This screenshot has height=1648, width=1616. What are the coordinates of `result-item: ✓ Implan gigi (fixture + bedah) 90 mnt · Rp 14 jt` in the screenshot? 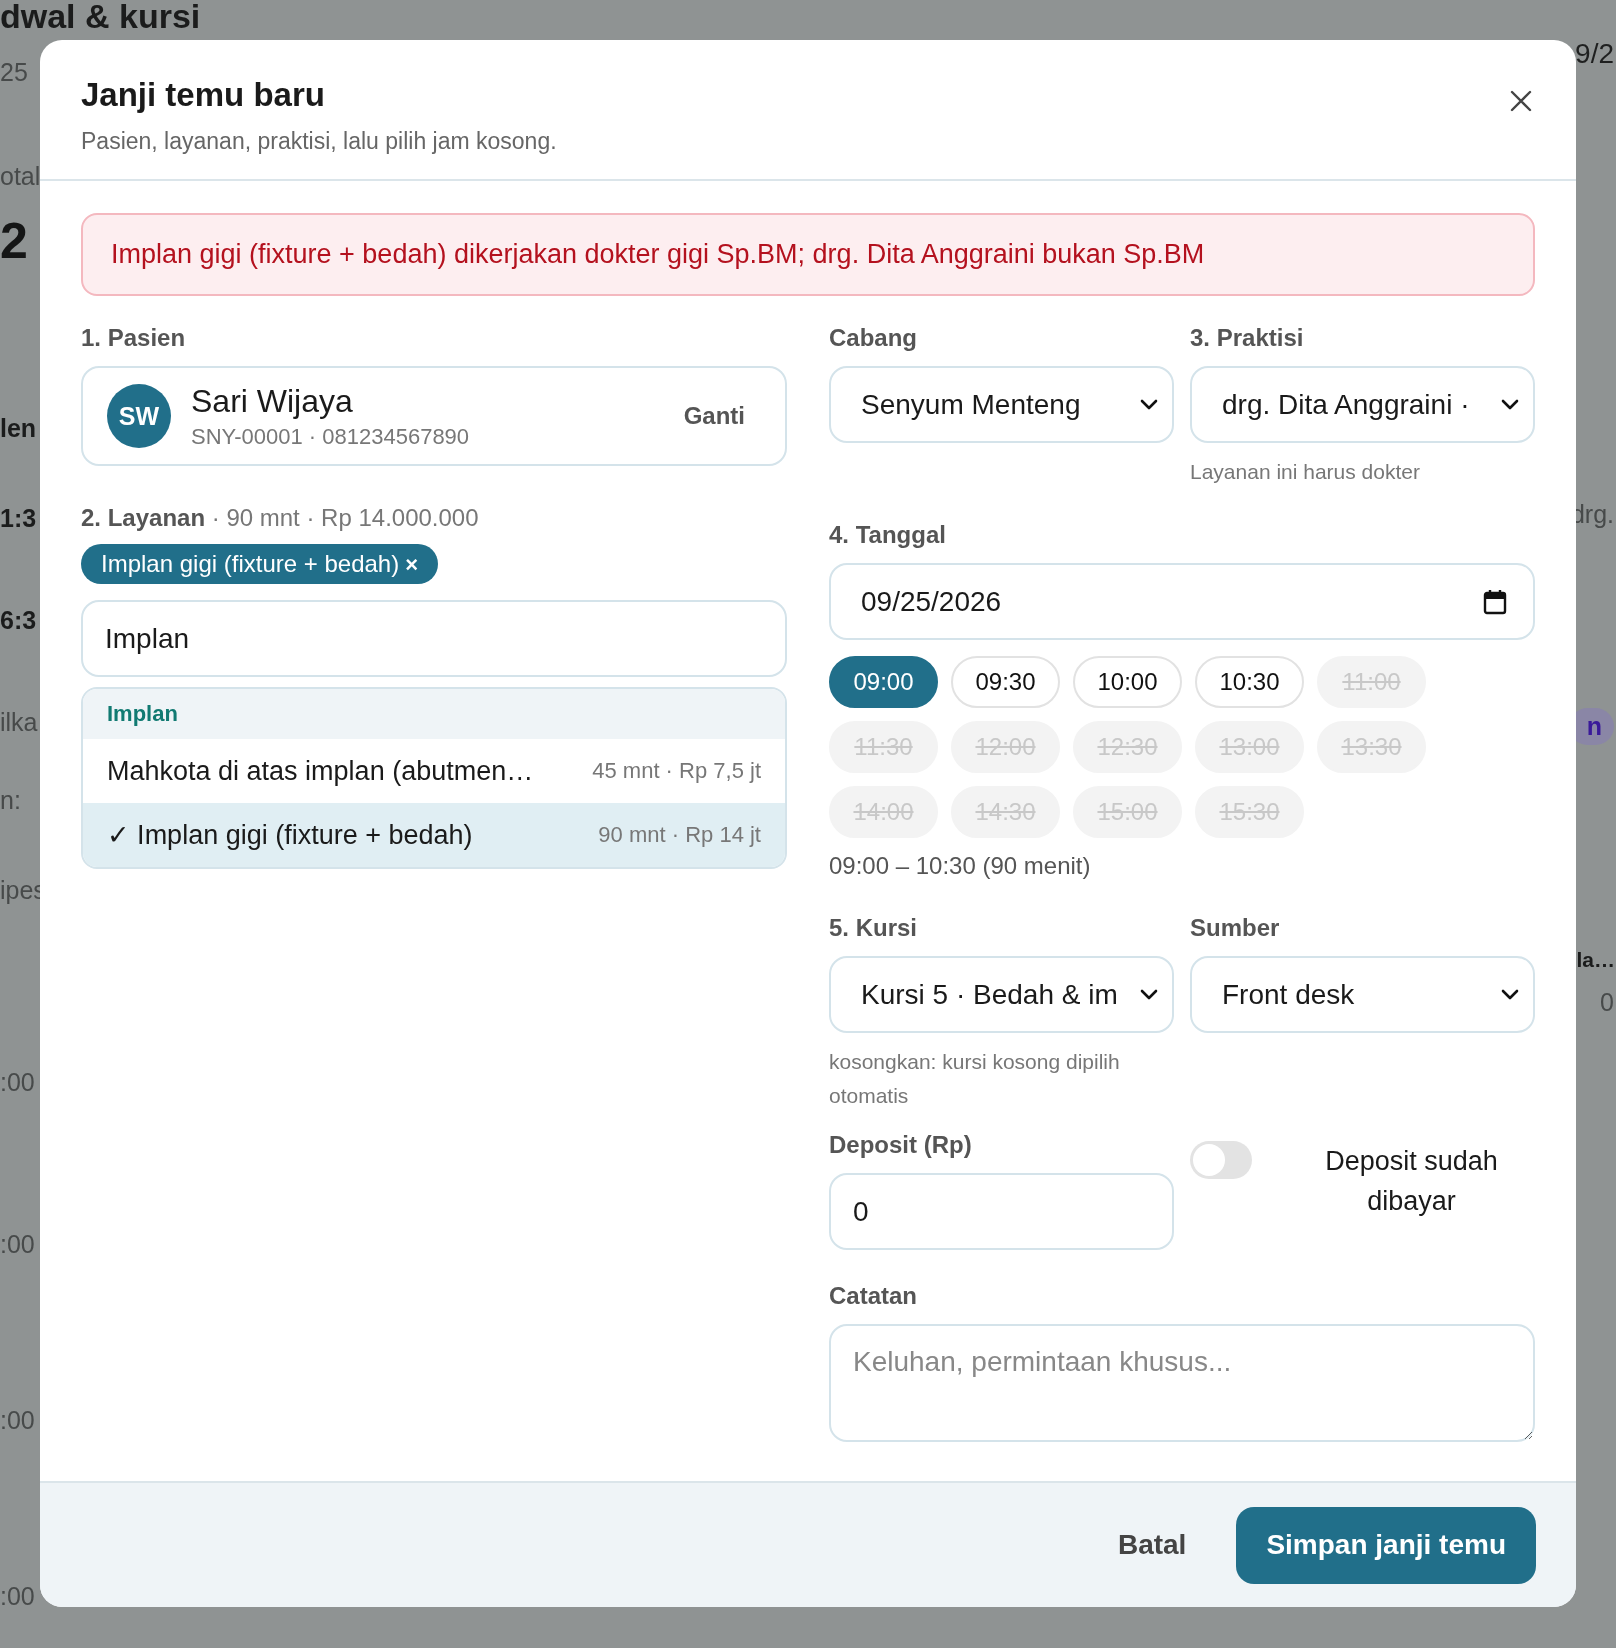 It's located at (434, 835).